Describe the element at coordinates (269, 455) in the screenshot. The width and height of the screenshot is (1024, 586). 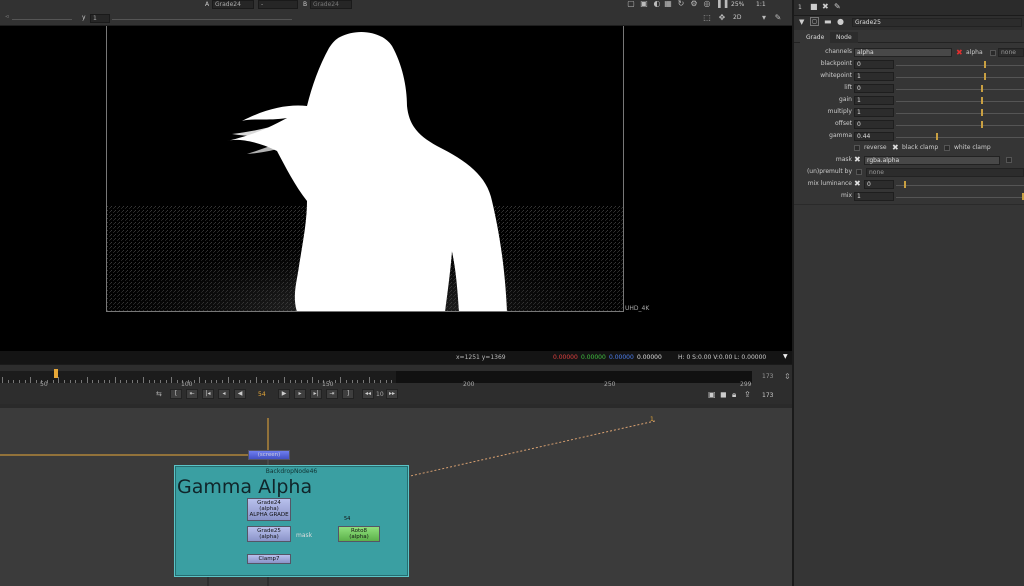
I see `viewer-node: (screen)` at that location.